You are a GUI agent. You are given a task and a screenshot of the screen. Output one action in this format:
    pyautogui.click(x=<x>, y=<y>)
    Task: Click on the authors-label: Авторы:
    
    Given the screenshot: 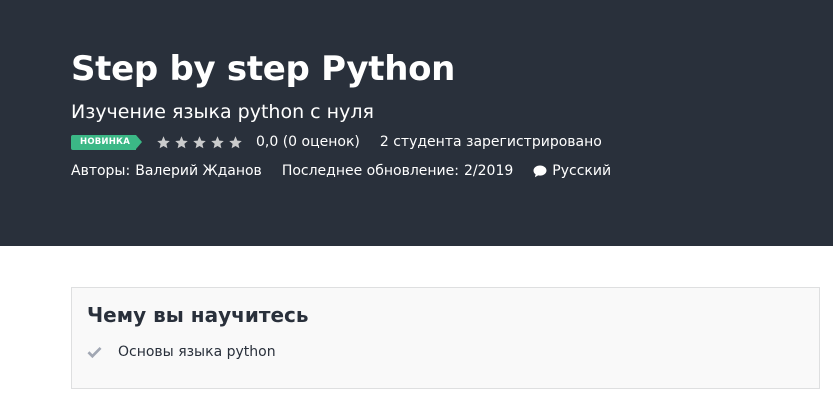 What is the action you would take?
    pyautogui.click(x=101, y=171)
    